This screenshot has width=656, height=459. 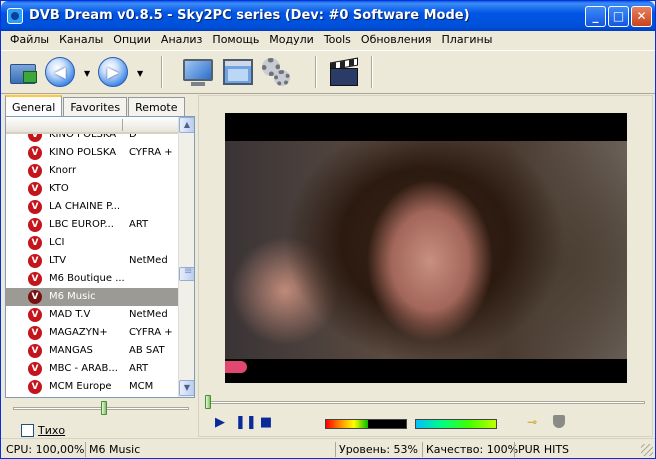 What do you see at coordinates (186, 273) in the screenshot?
I see `scroll-thumb` at bounding box center [186, 273].